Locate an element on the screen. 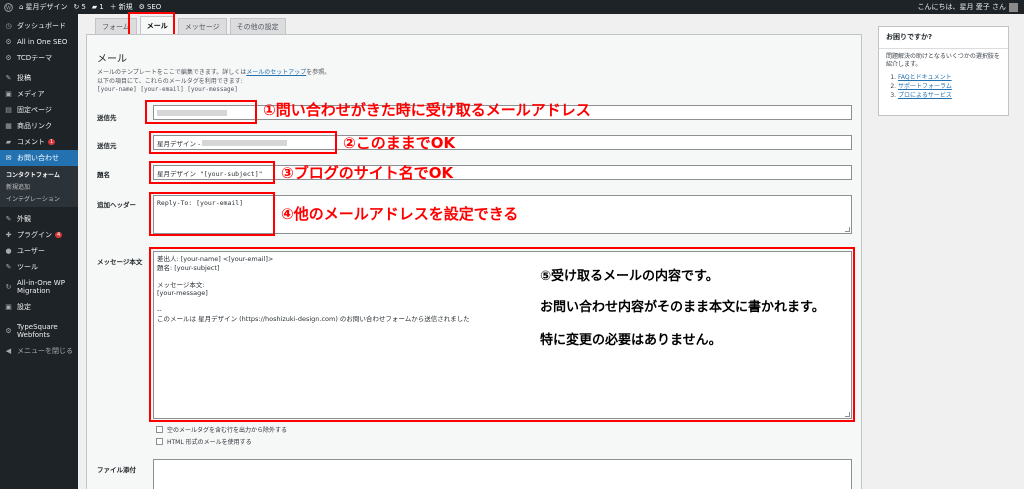  mail-setup-link: メールのセットアップ is located at coordinates (276, 72).